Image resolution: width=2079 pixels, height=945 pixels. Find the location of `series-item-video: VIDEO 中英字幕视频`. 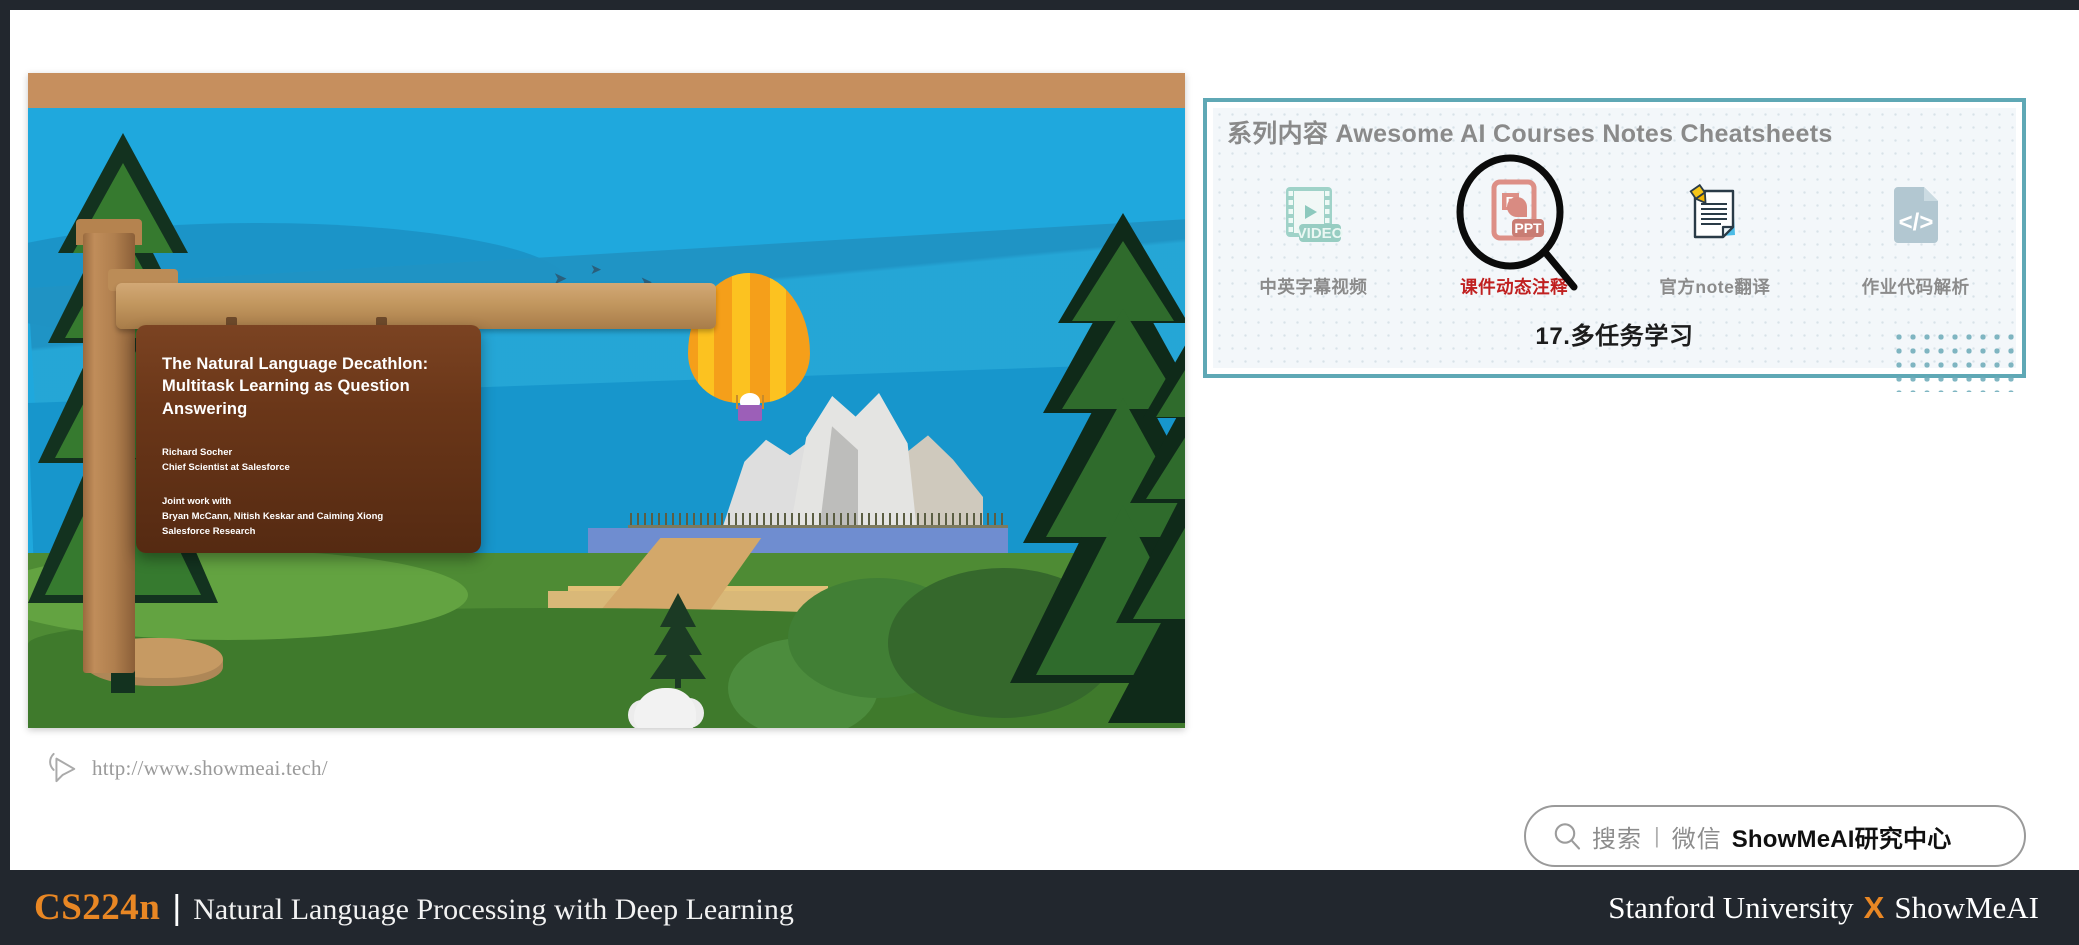

series-item-video: VIDEO 中英字幕视频 is located at coordinates (1313, 234).